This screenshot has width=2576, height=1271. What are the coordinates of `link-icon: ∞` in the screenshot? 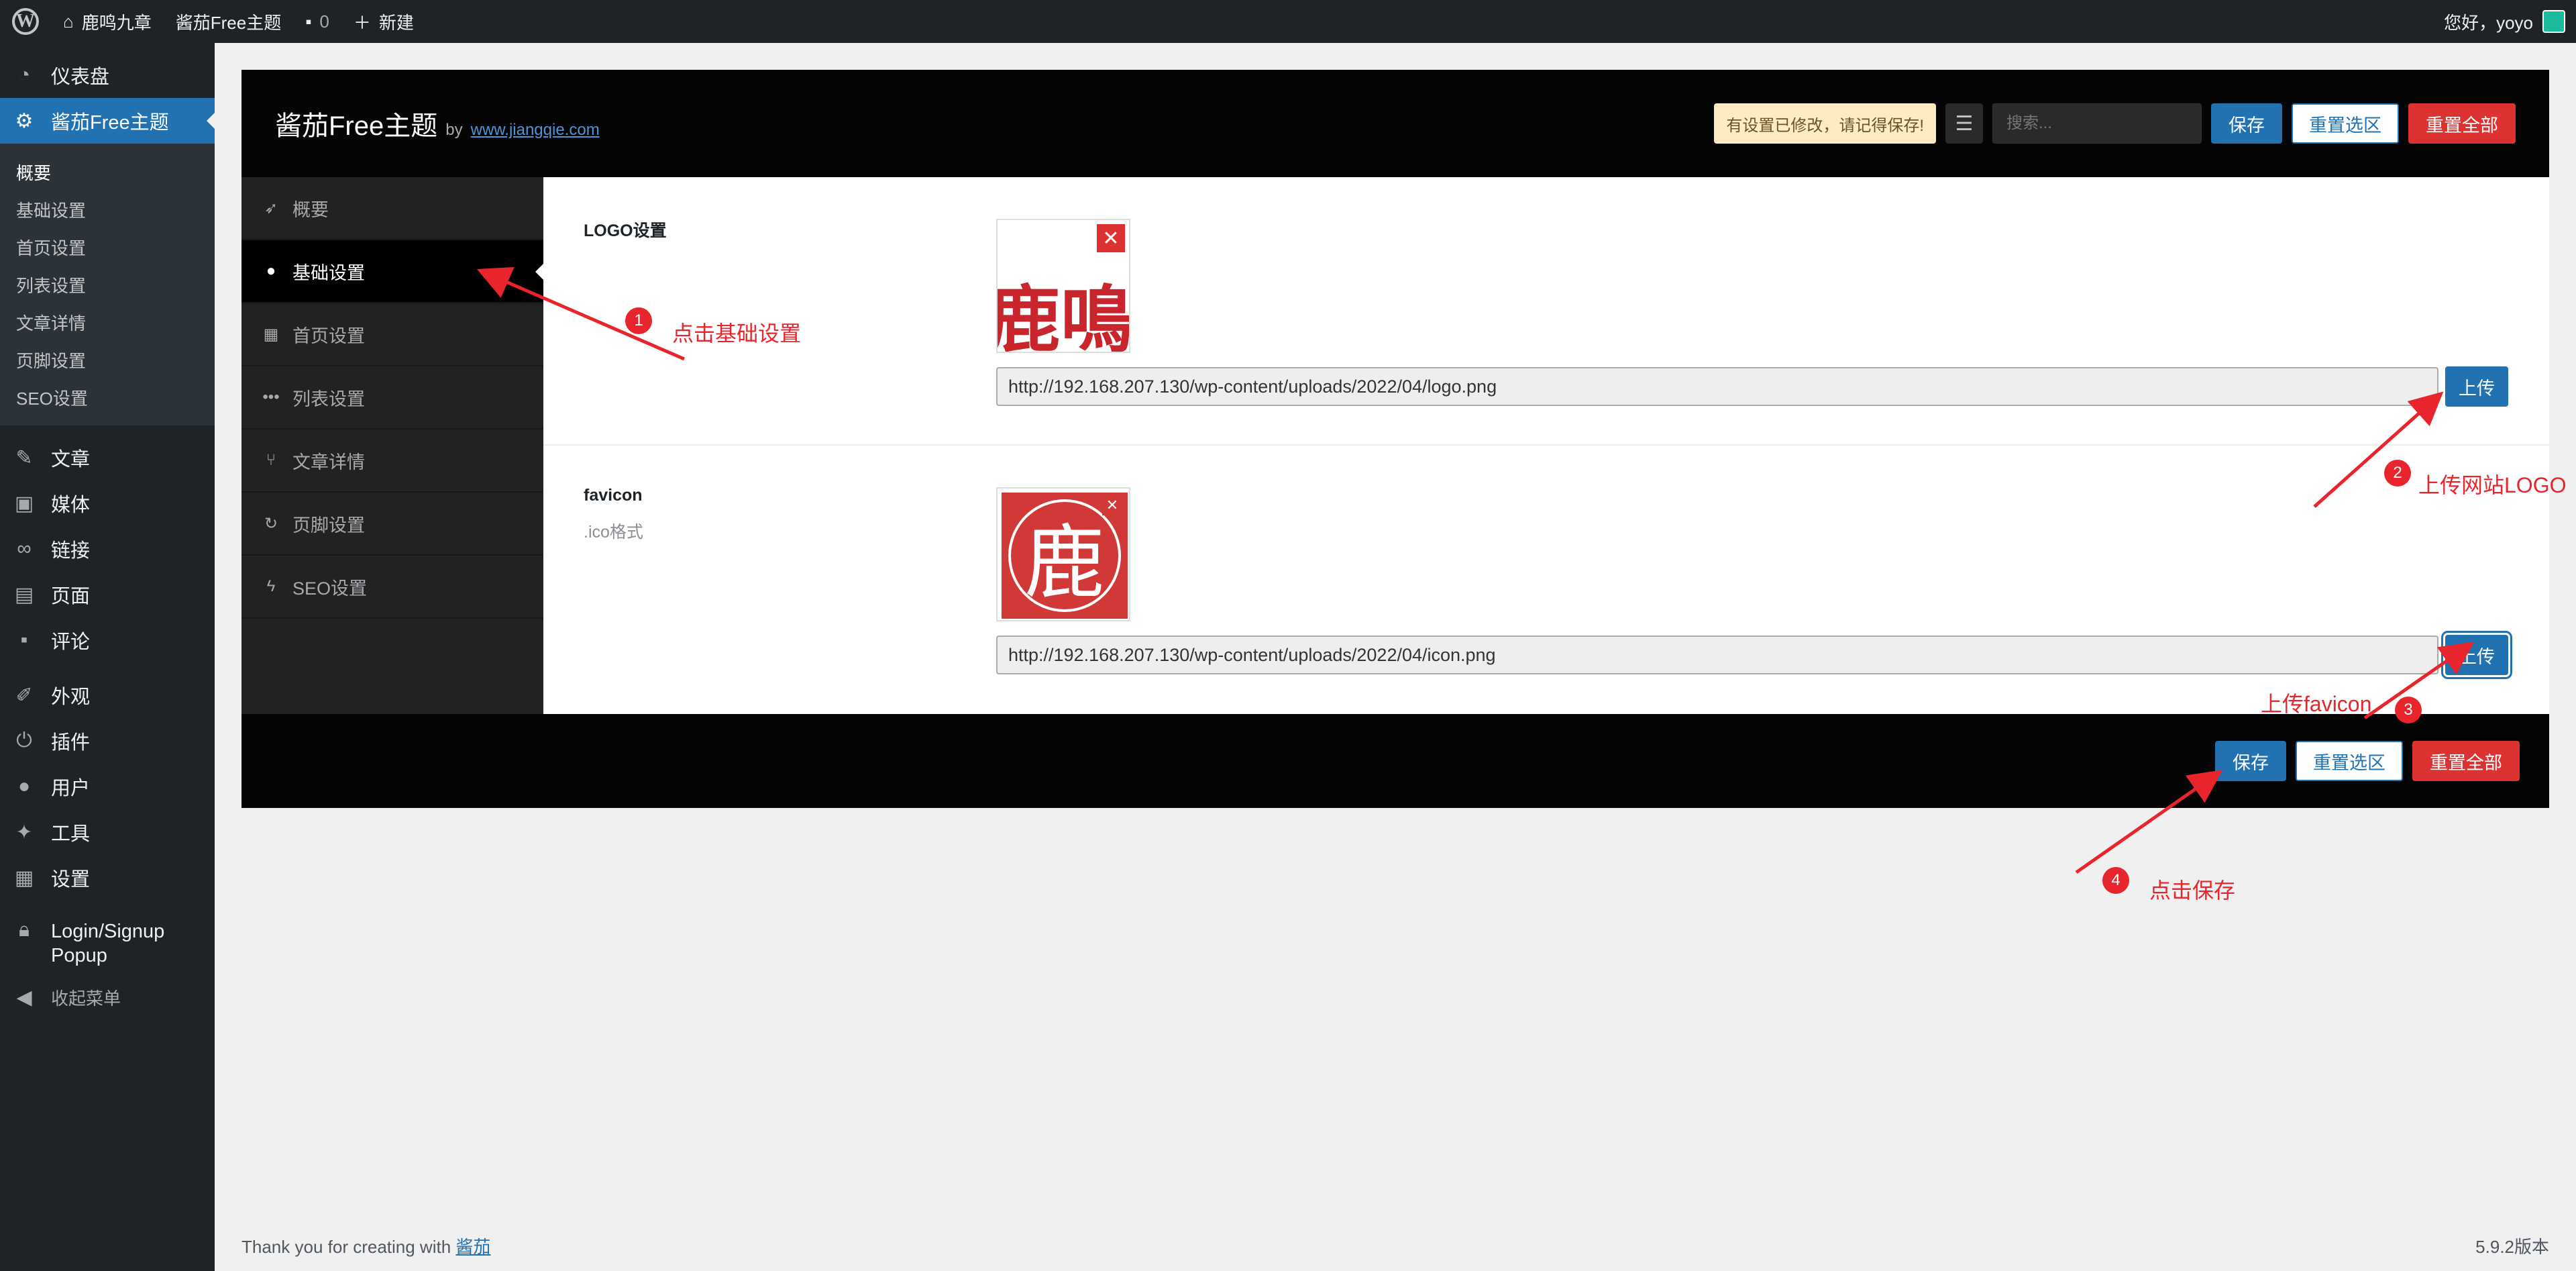 It's located at (24, 549).